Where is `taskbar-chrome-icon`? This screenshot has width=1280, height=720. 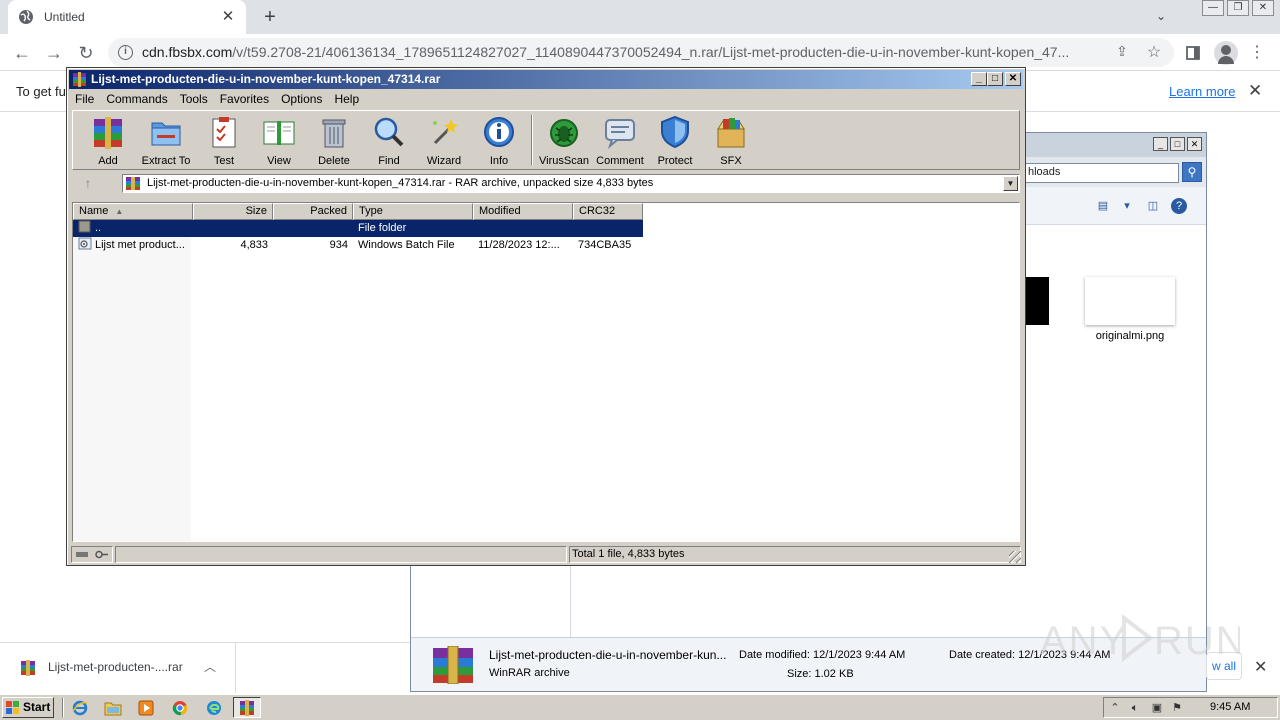 taskbar-chrome-icon is located at coordinates (180, 707).